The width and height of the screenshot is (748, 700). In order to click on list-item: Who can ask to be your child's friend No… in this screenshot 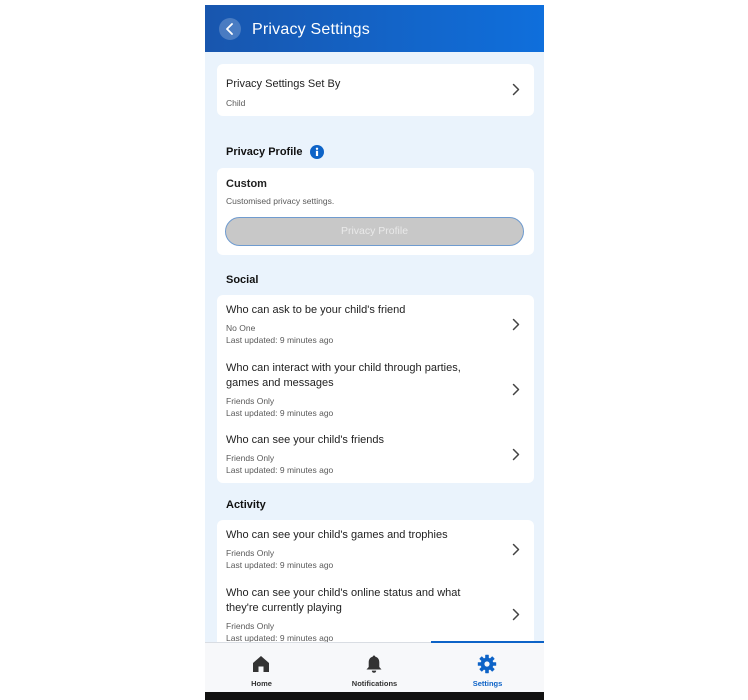, I will do `click(375, 324)`.